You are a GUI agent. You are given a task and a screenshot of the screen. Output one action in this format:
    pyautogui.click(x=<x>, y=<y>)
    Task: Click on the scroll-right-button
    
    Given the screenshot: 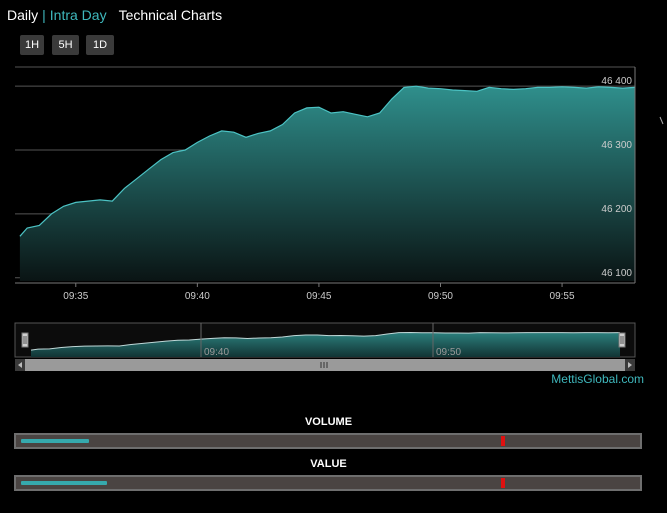 What is the action you would take?
    pyautogui.click(x=630, y=365)
    